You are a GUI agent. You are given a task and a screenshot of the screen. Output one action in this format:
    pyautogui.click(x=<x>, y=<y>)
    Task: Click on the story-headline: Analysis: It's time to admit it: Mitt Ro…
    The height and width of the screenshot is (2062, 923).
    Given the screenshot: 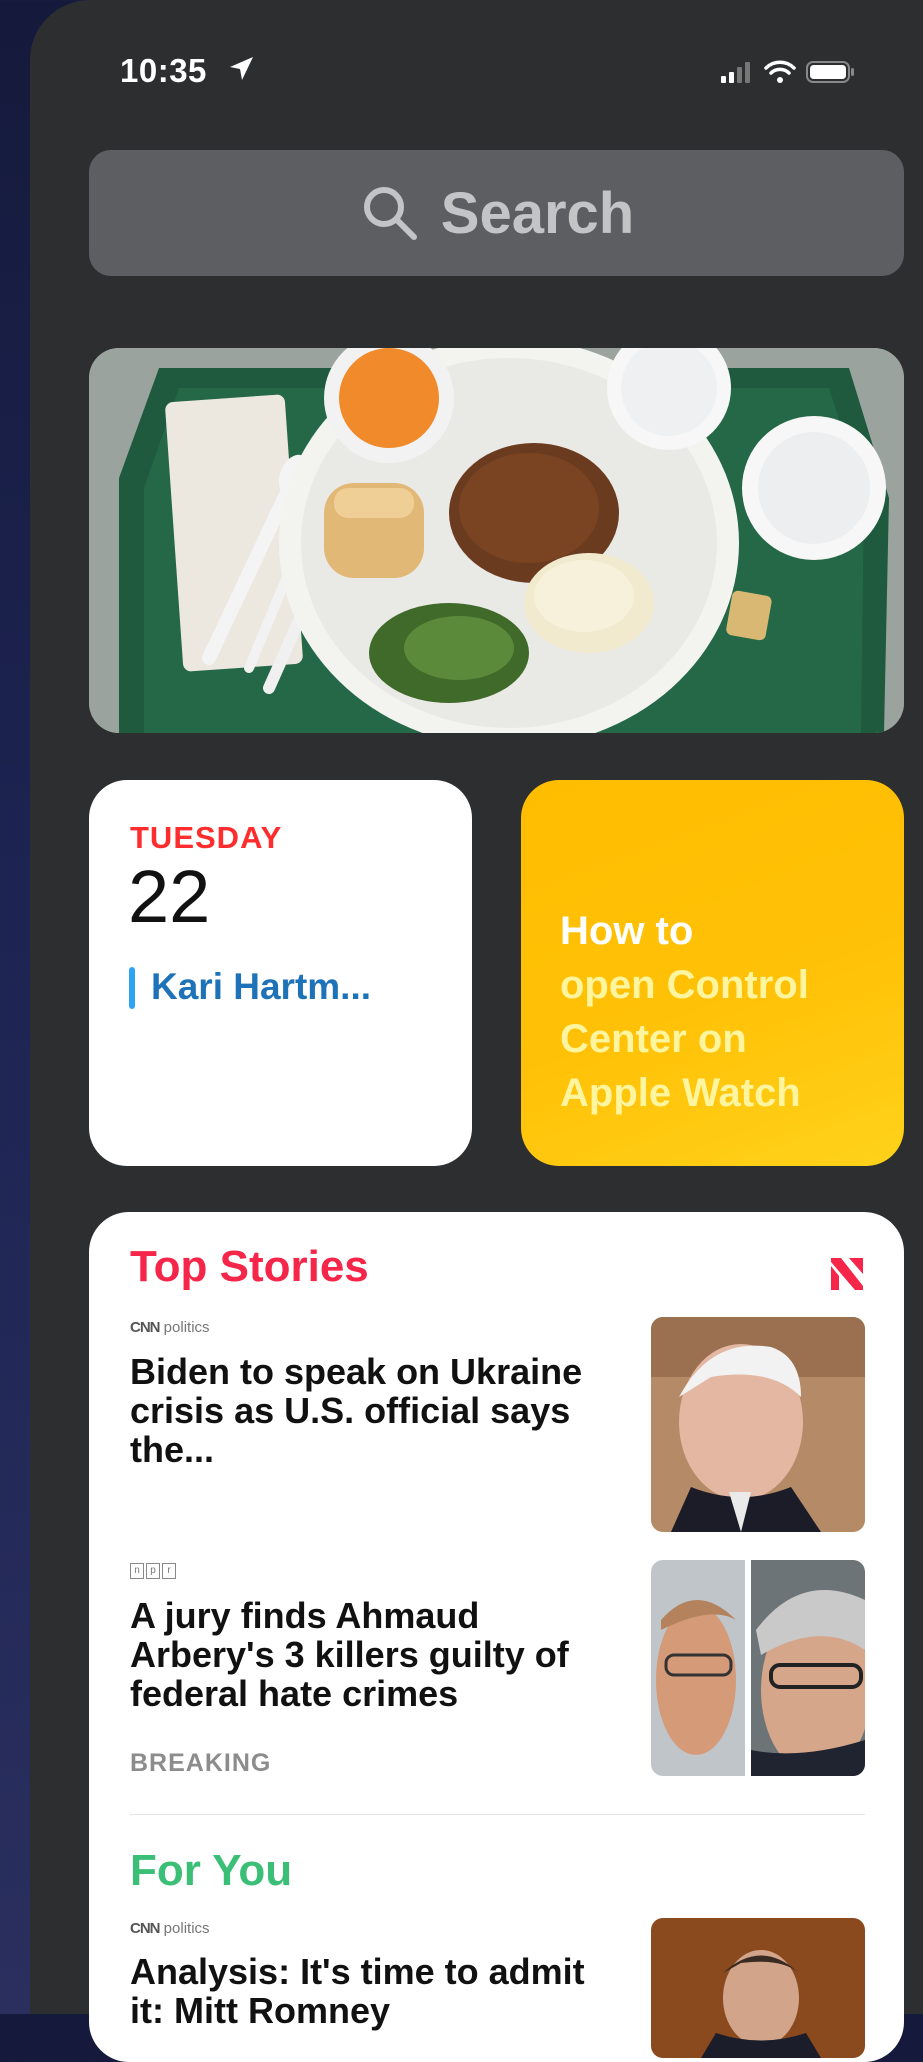 What is the action you would take?
    pyautogui.click(x=370, y=1991)
    